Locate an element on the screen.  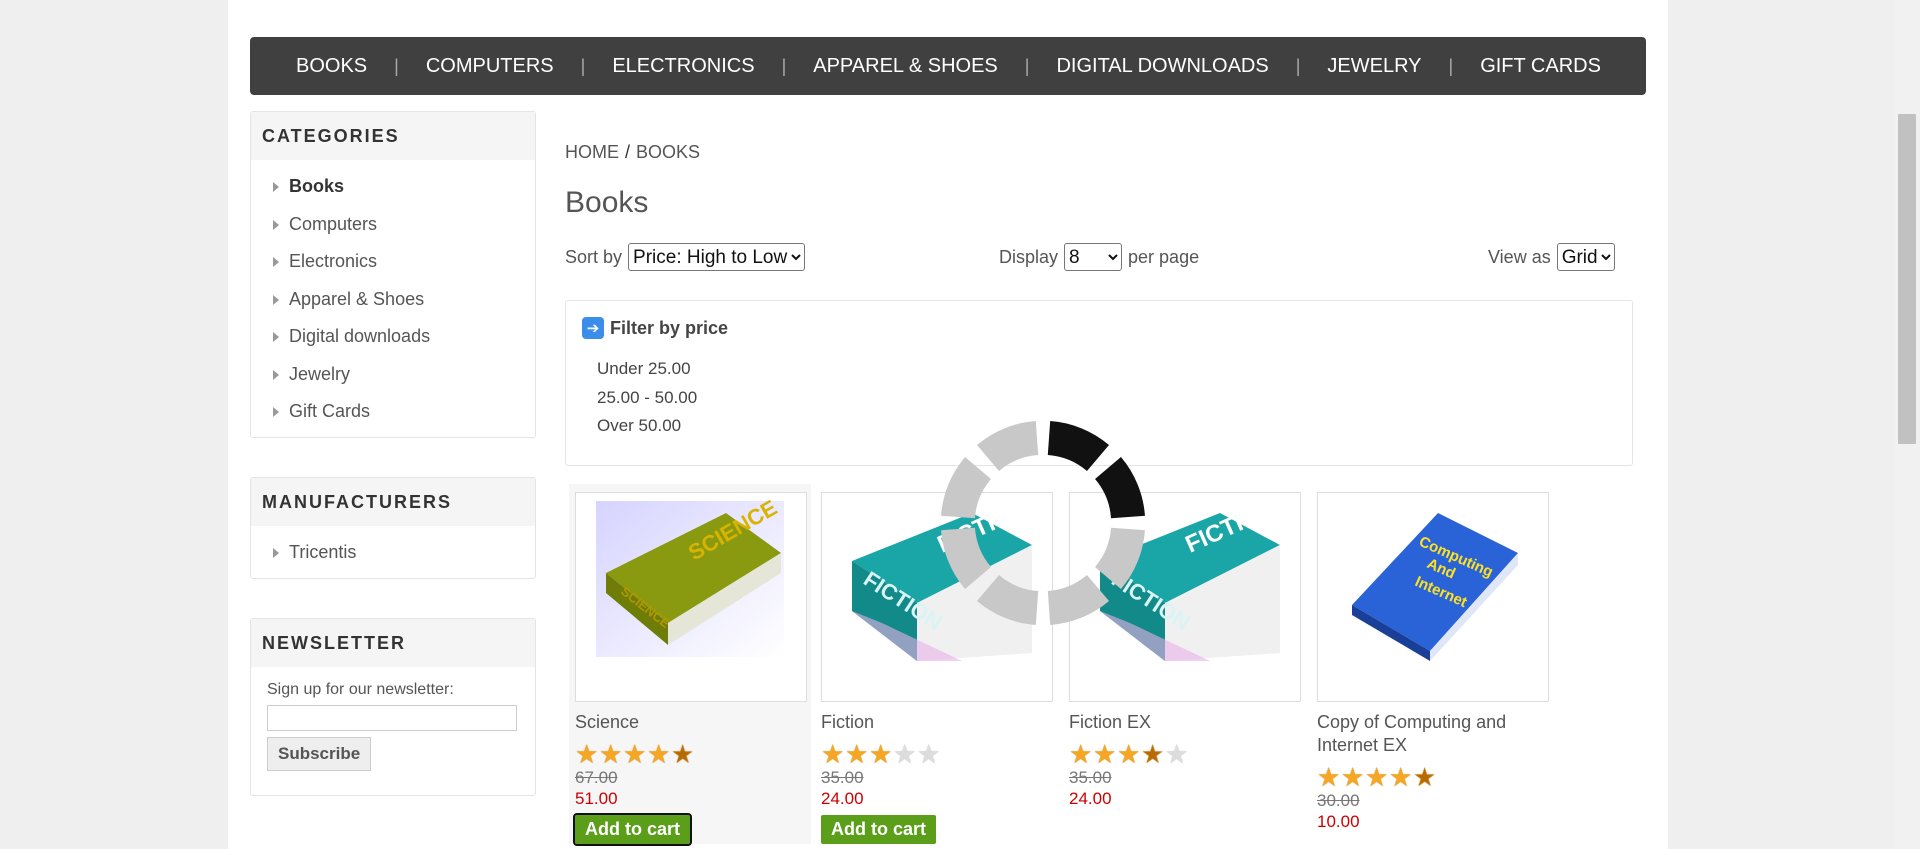
product-title: Science is located at coordinates (691, 722).